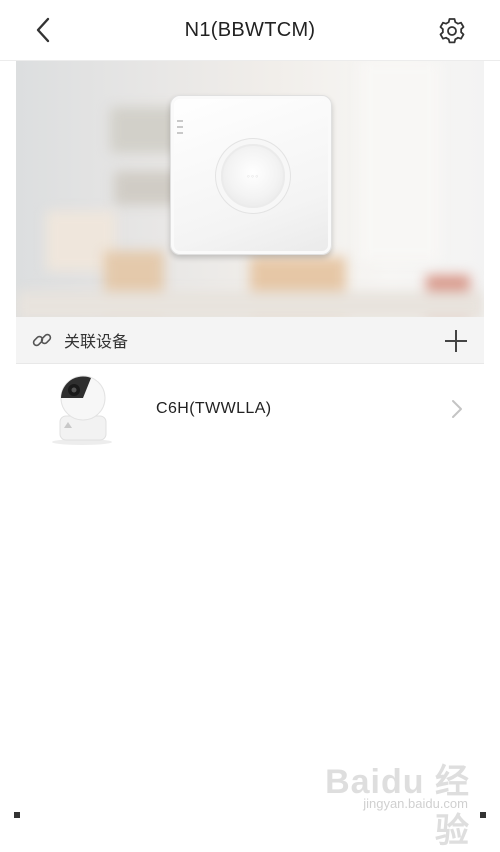 Image resolution: width=500 pixels, height=852 pixels. I want to click on baidu-watermark: Baidu 经验 jingyan.baidu.com, so click(395, 797).